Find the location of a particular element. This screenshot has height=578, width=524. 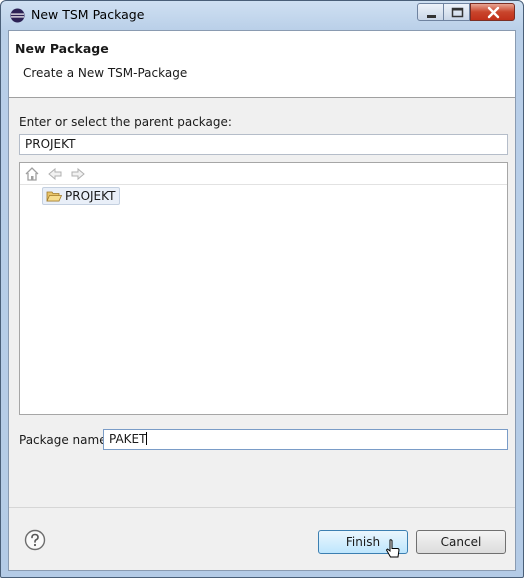

close-icon is located at coordinates (493, 12).